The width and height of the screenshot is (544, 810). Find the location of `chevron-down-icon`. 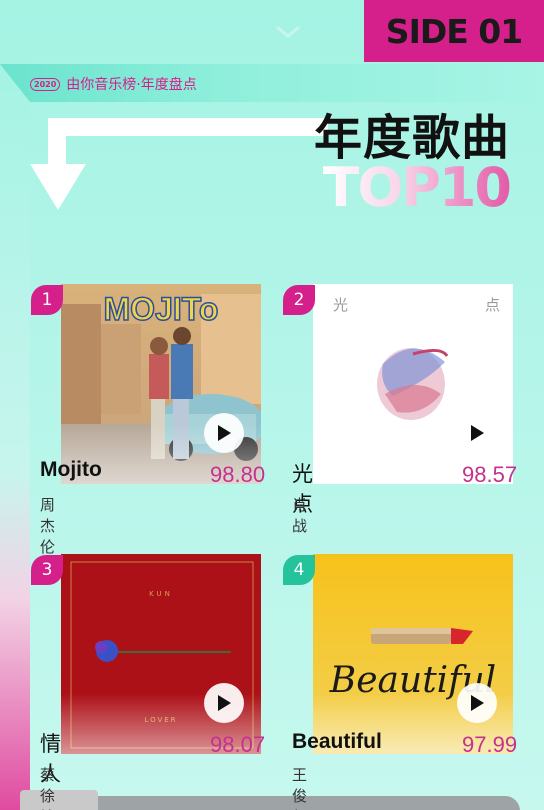

chevron-down-icon is located at coordinates (288, 32).